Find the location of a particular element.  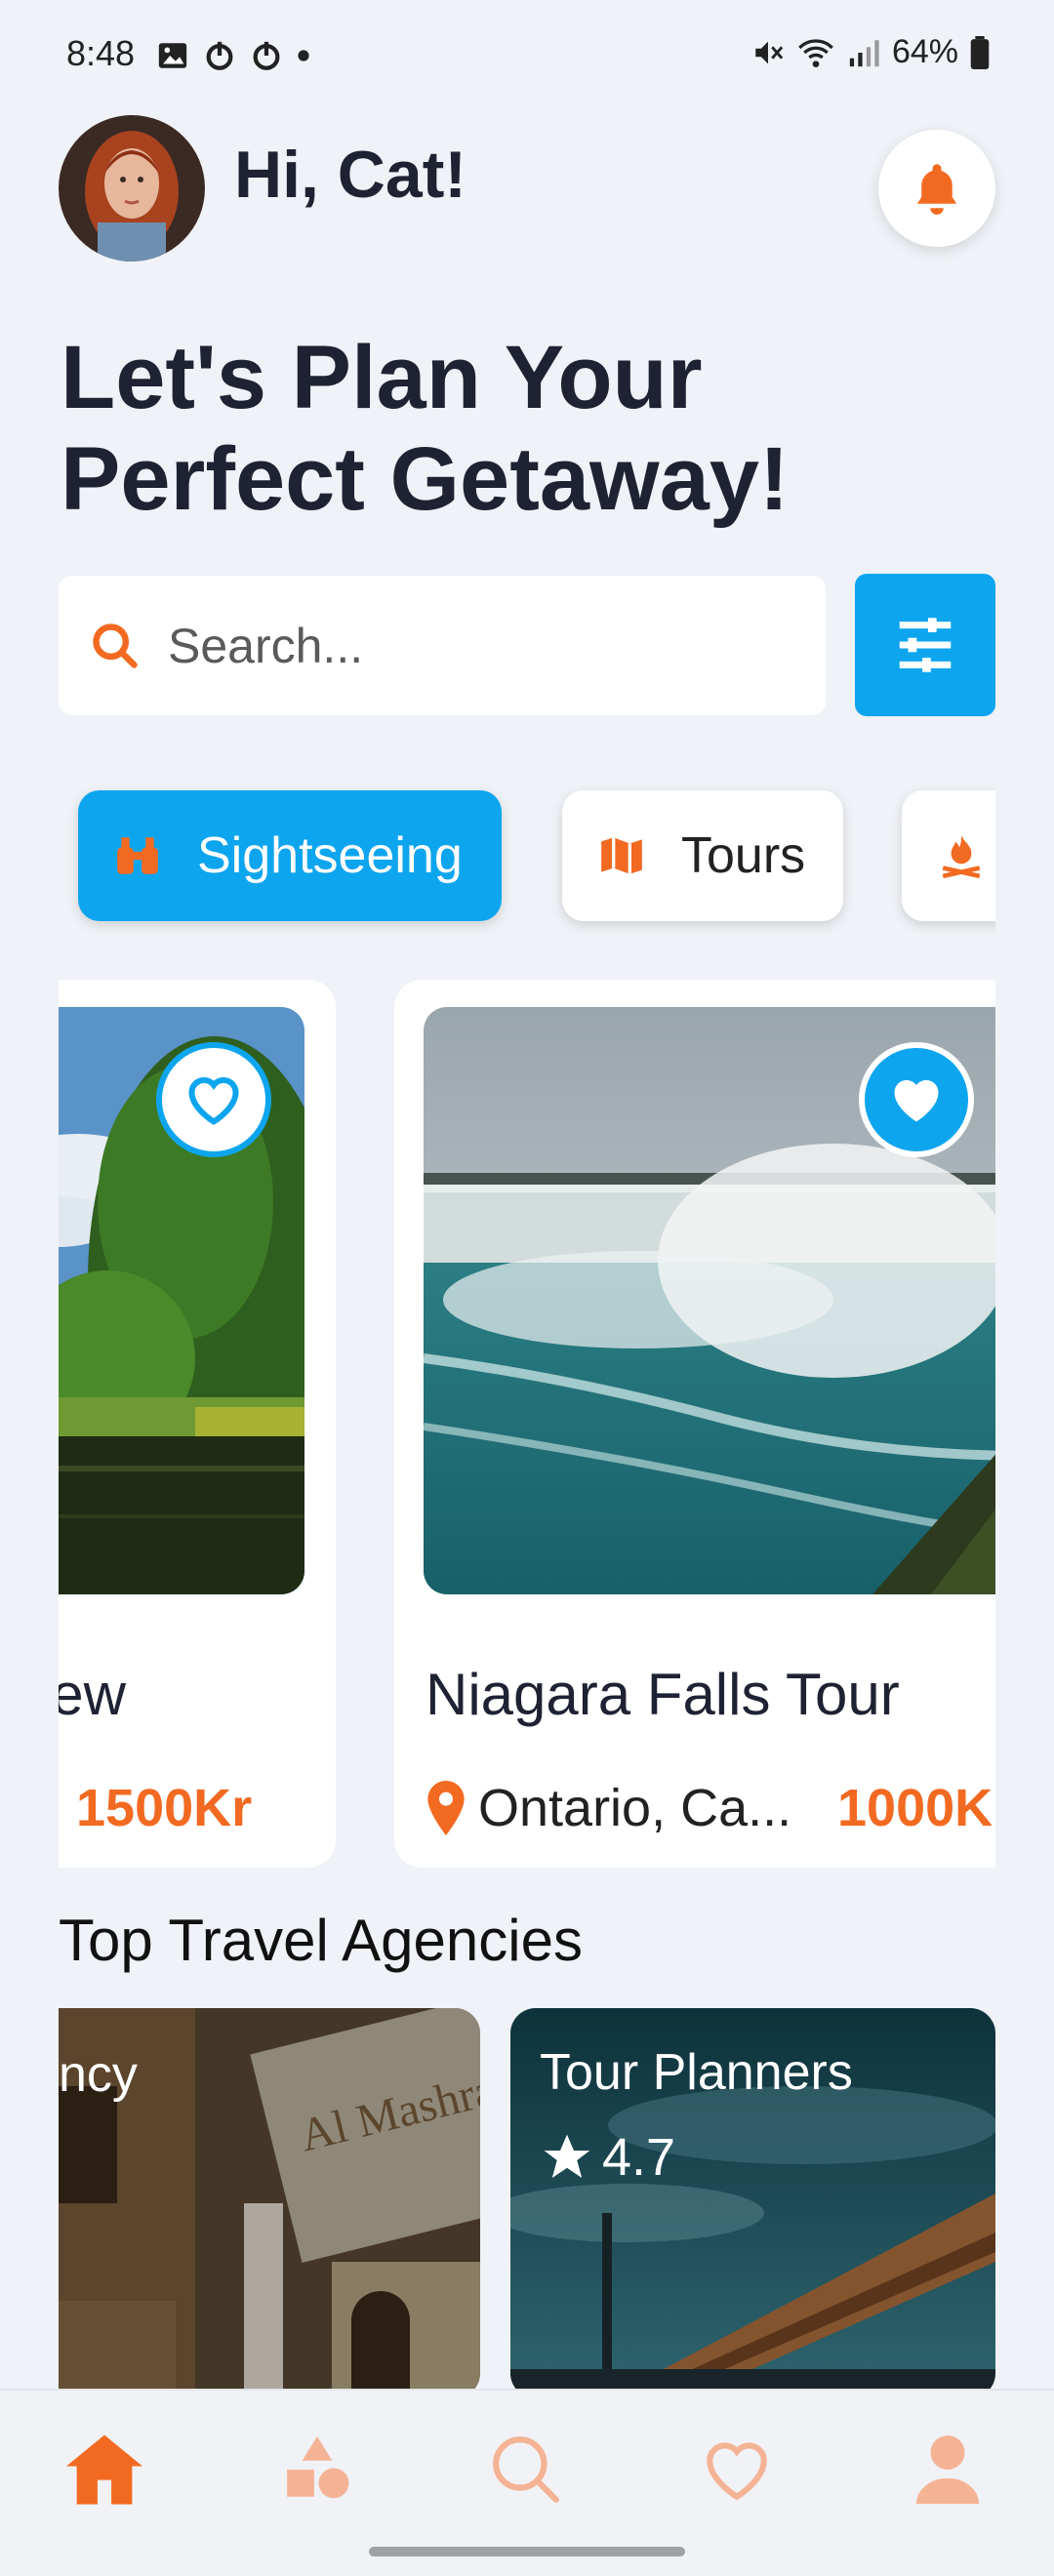

section-title: Top Travel Agencies is located at coordinates (321, 1940).